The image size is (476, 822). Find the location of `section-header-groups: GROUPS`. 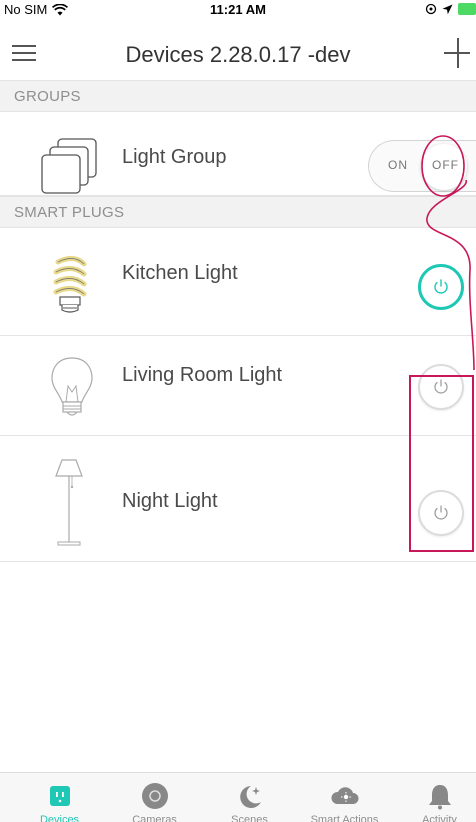

section-header-groups: GROUPS is located at coordinates (238, 96).